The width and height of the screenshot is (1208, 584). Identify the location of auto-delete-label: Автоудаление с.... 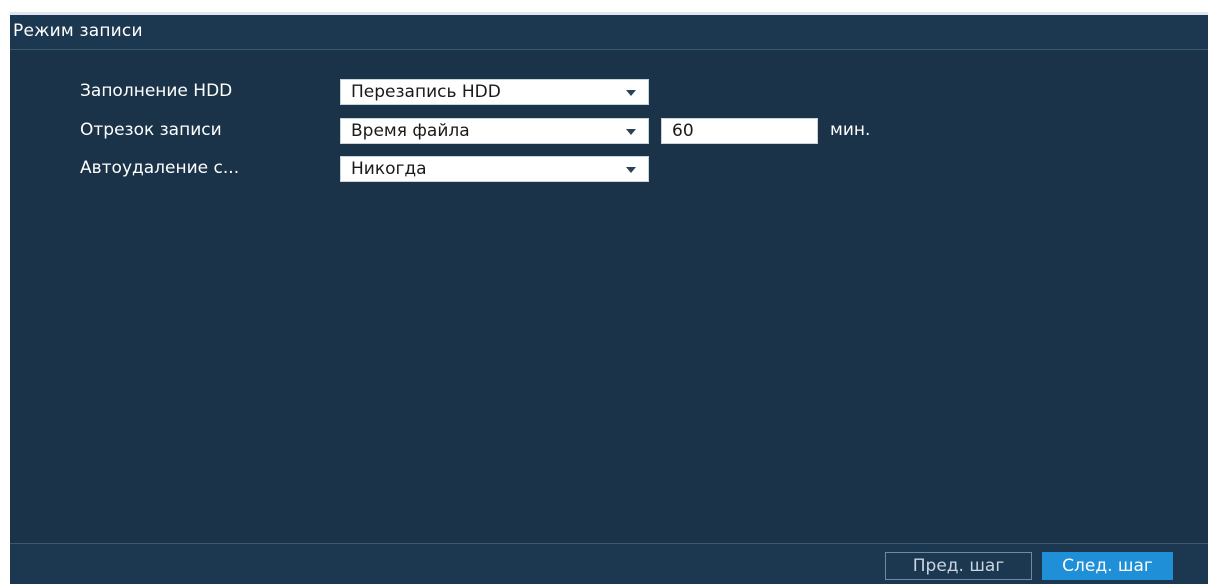
(160, 168).